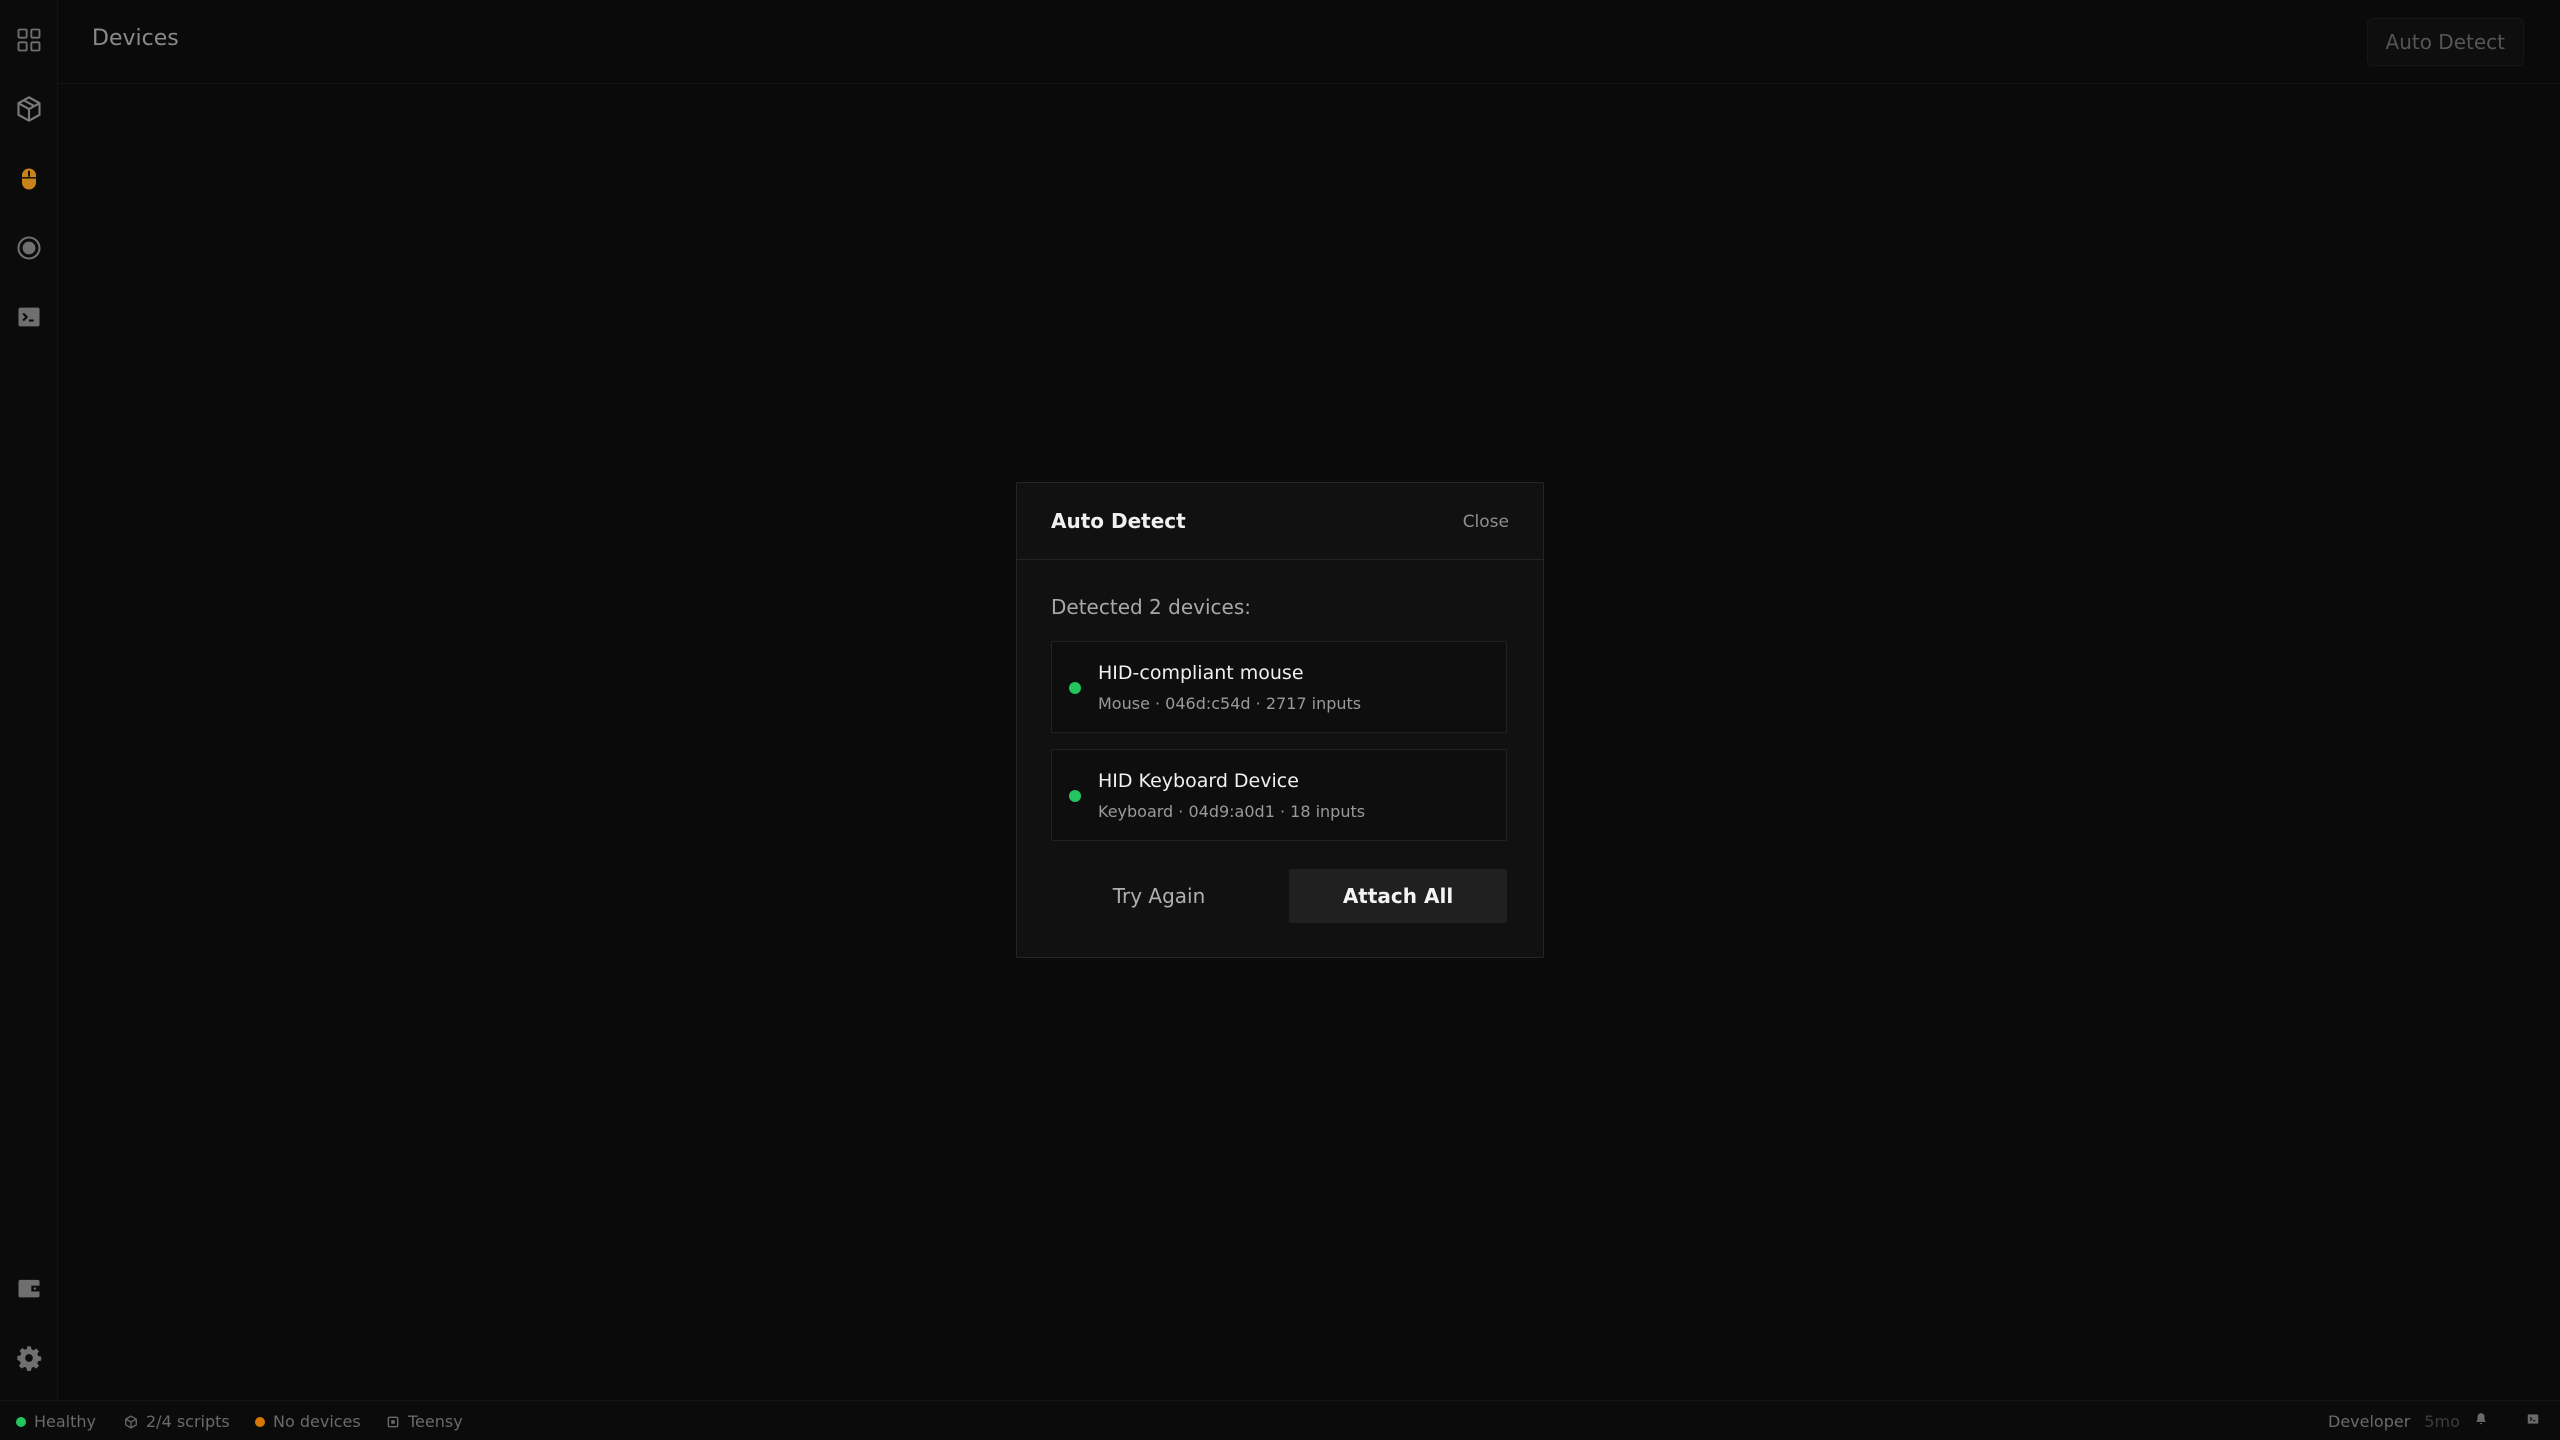 The width and height of the screenshot is (2560, 1440). I want to click on console-toggle-button, so click(2533, 1419).